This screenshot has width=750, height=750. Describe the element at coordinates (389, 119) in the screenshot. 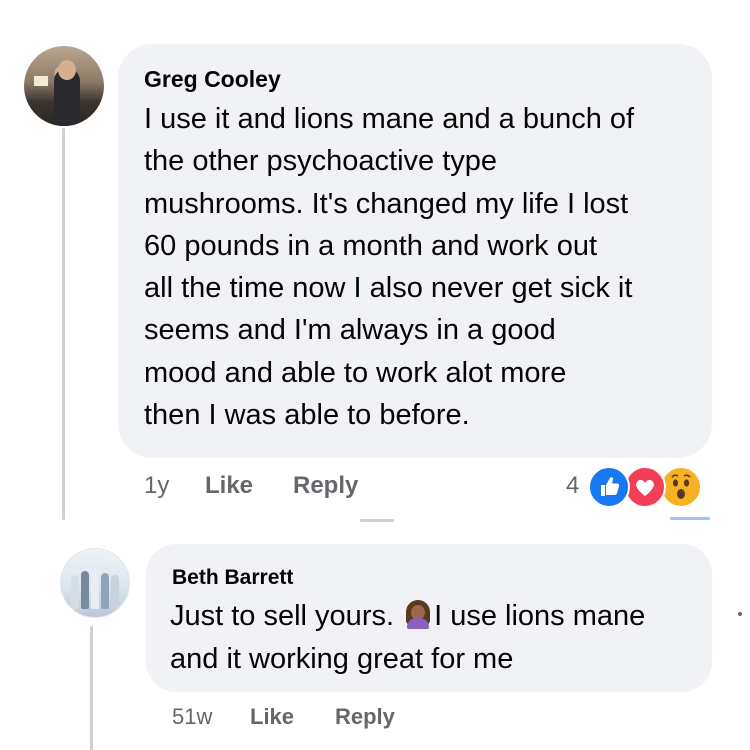

I see `comment-text-line: I use it and lions mane and a bunch of` at that location.